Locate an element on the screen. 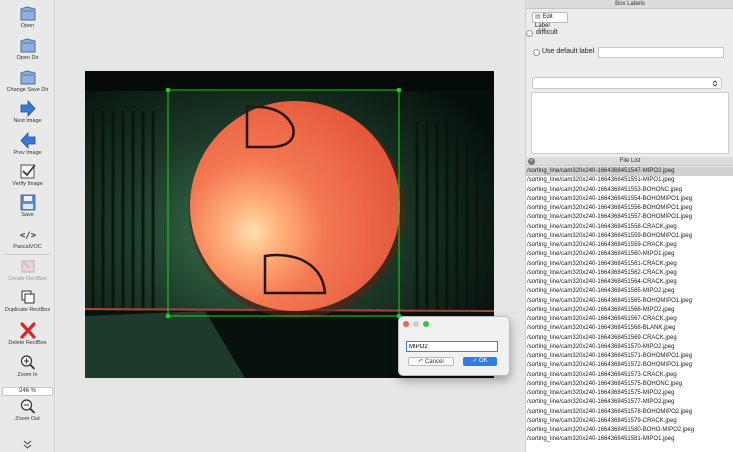  create-rectbox-icon is located at coordinates (27, 266).